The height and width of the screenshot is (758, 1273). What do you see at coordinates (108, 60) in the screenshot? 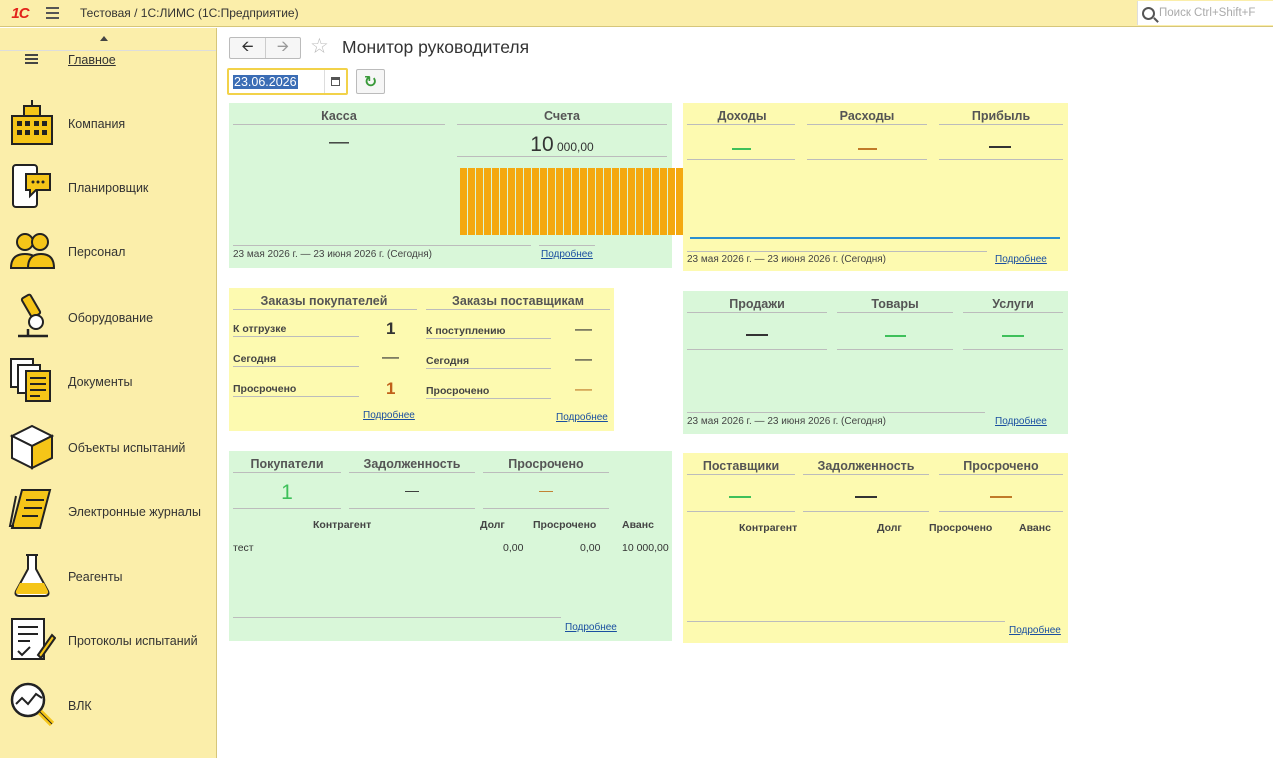
I see `sidebar-item-main: Главное` at bounding box center [108, 60].